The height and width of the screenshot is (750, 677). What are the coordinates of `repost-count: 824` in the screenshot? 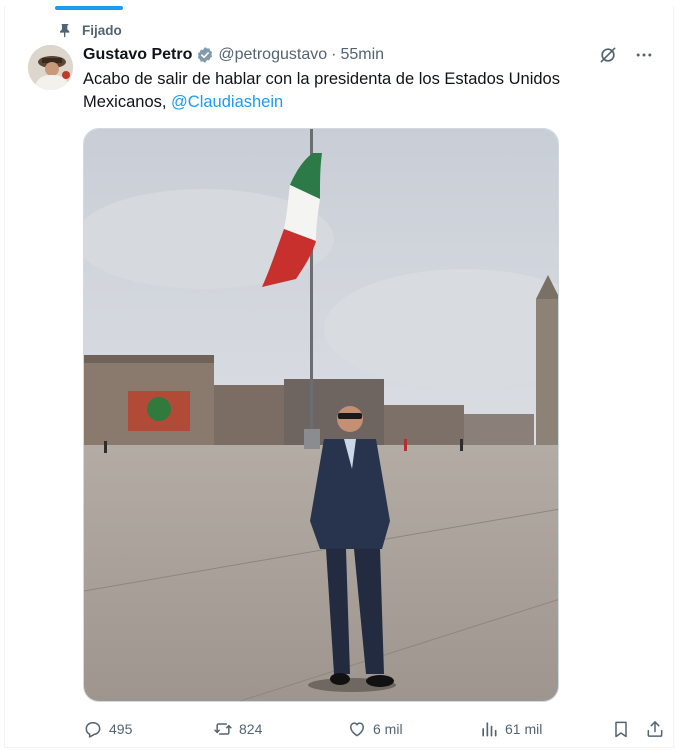 It's located at (251, 729).